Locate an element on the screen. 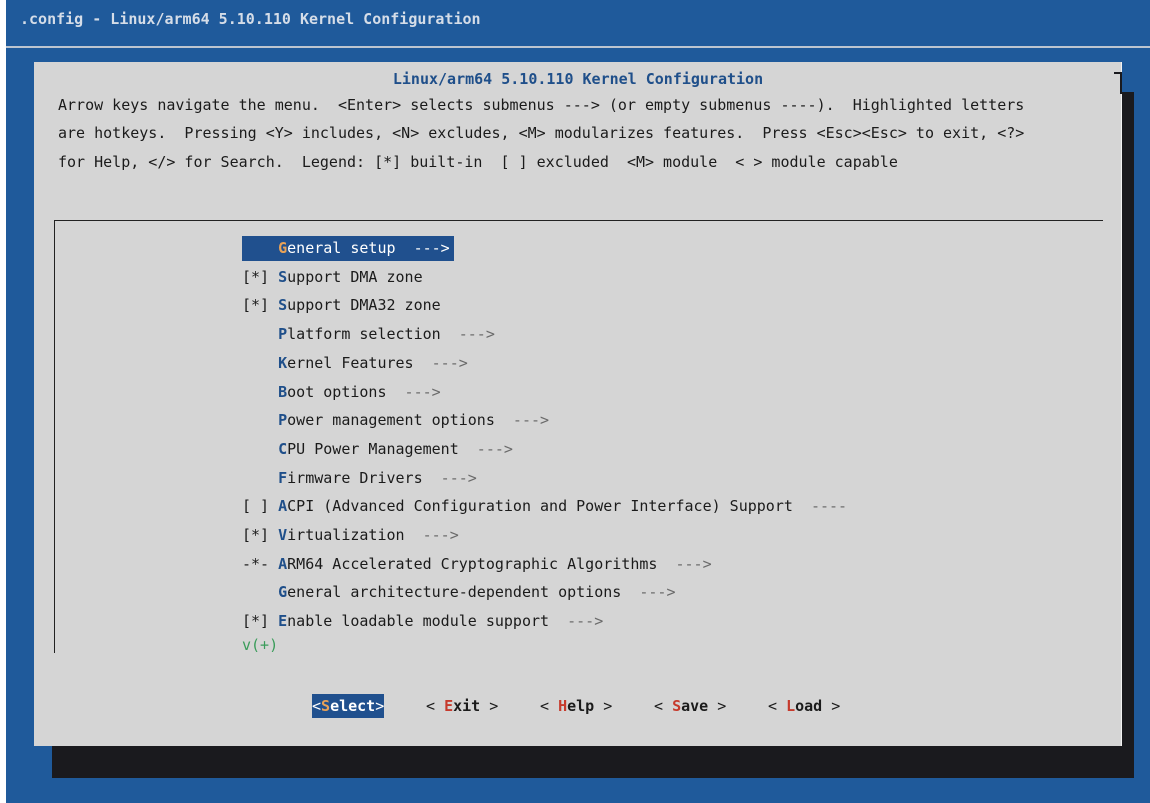 The image size is (1150, 803). menu-item-label: oot options is located at coordinates (337, 391).